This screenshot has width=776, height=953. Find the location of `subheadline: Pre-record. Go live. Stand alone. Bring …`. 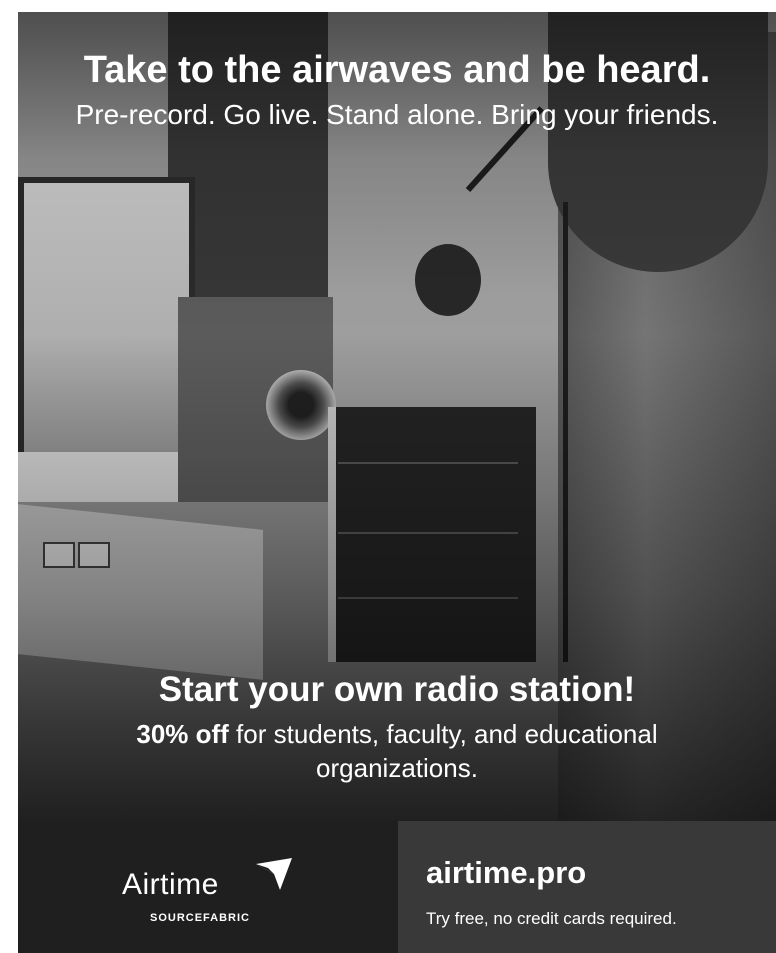

subheadline: Pre-record. Go live. Stand alone. Bring … is located at coordinates (397, 114).